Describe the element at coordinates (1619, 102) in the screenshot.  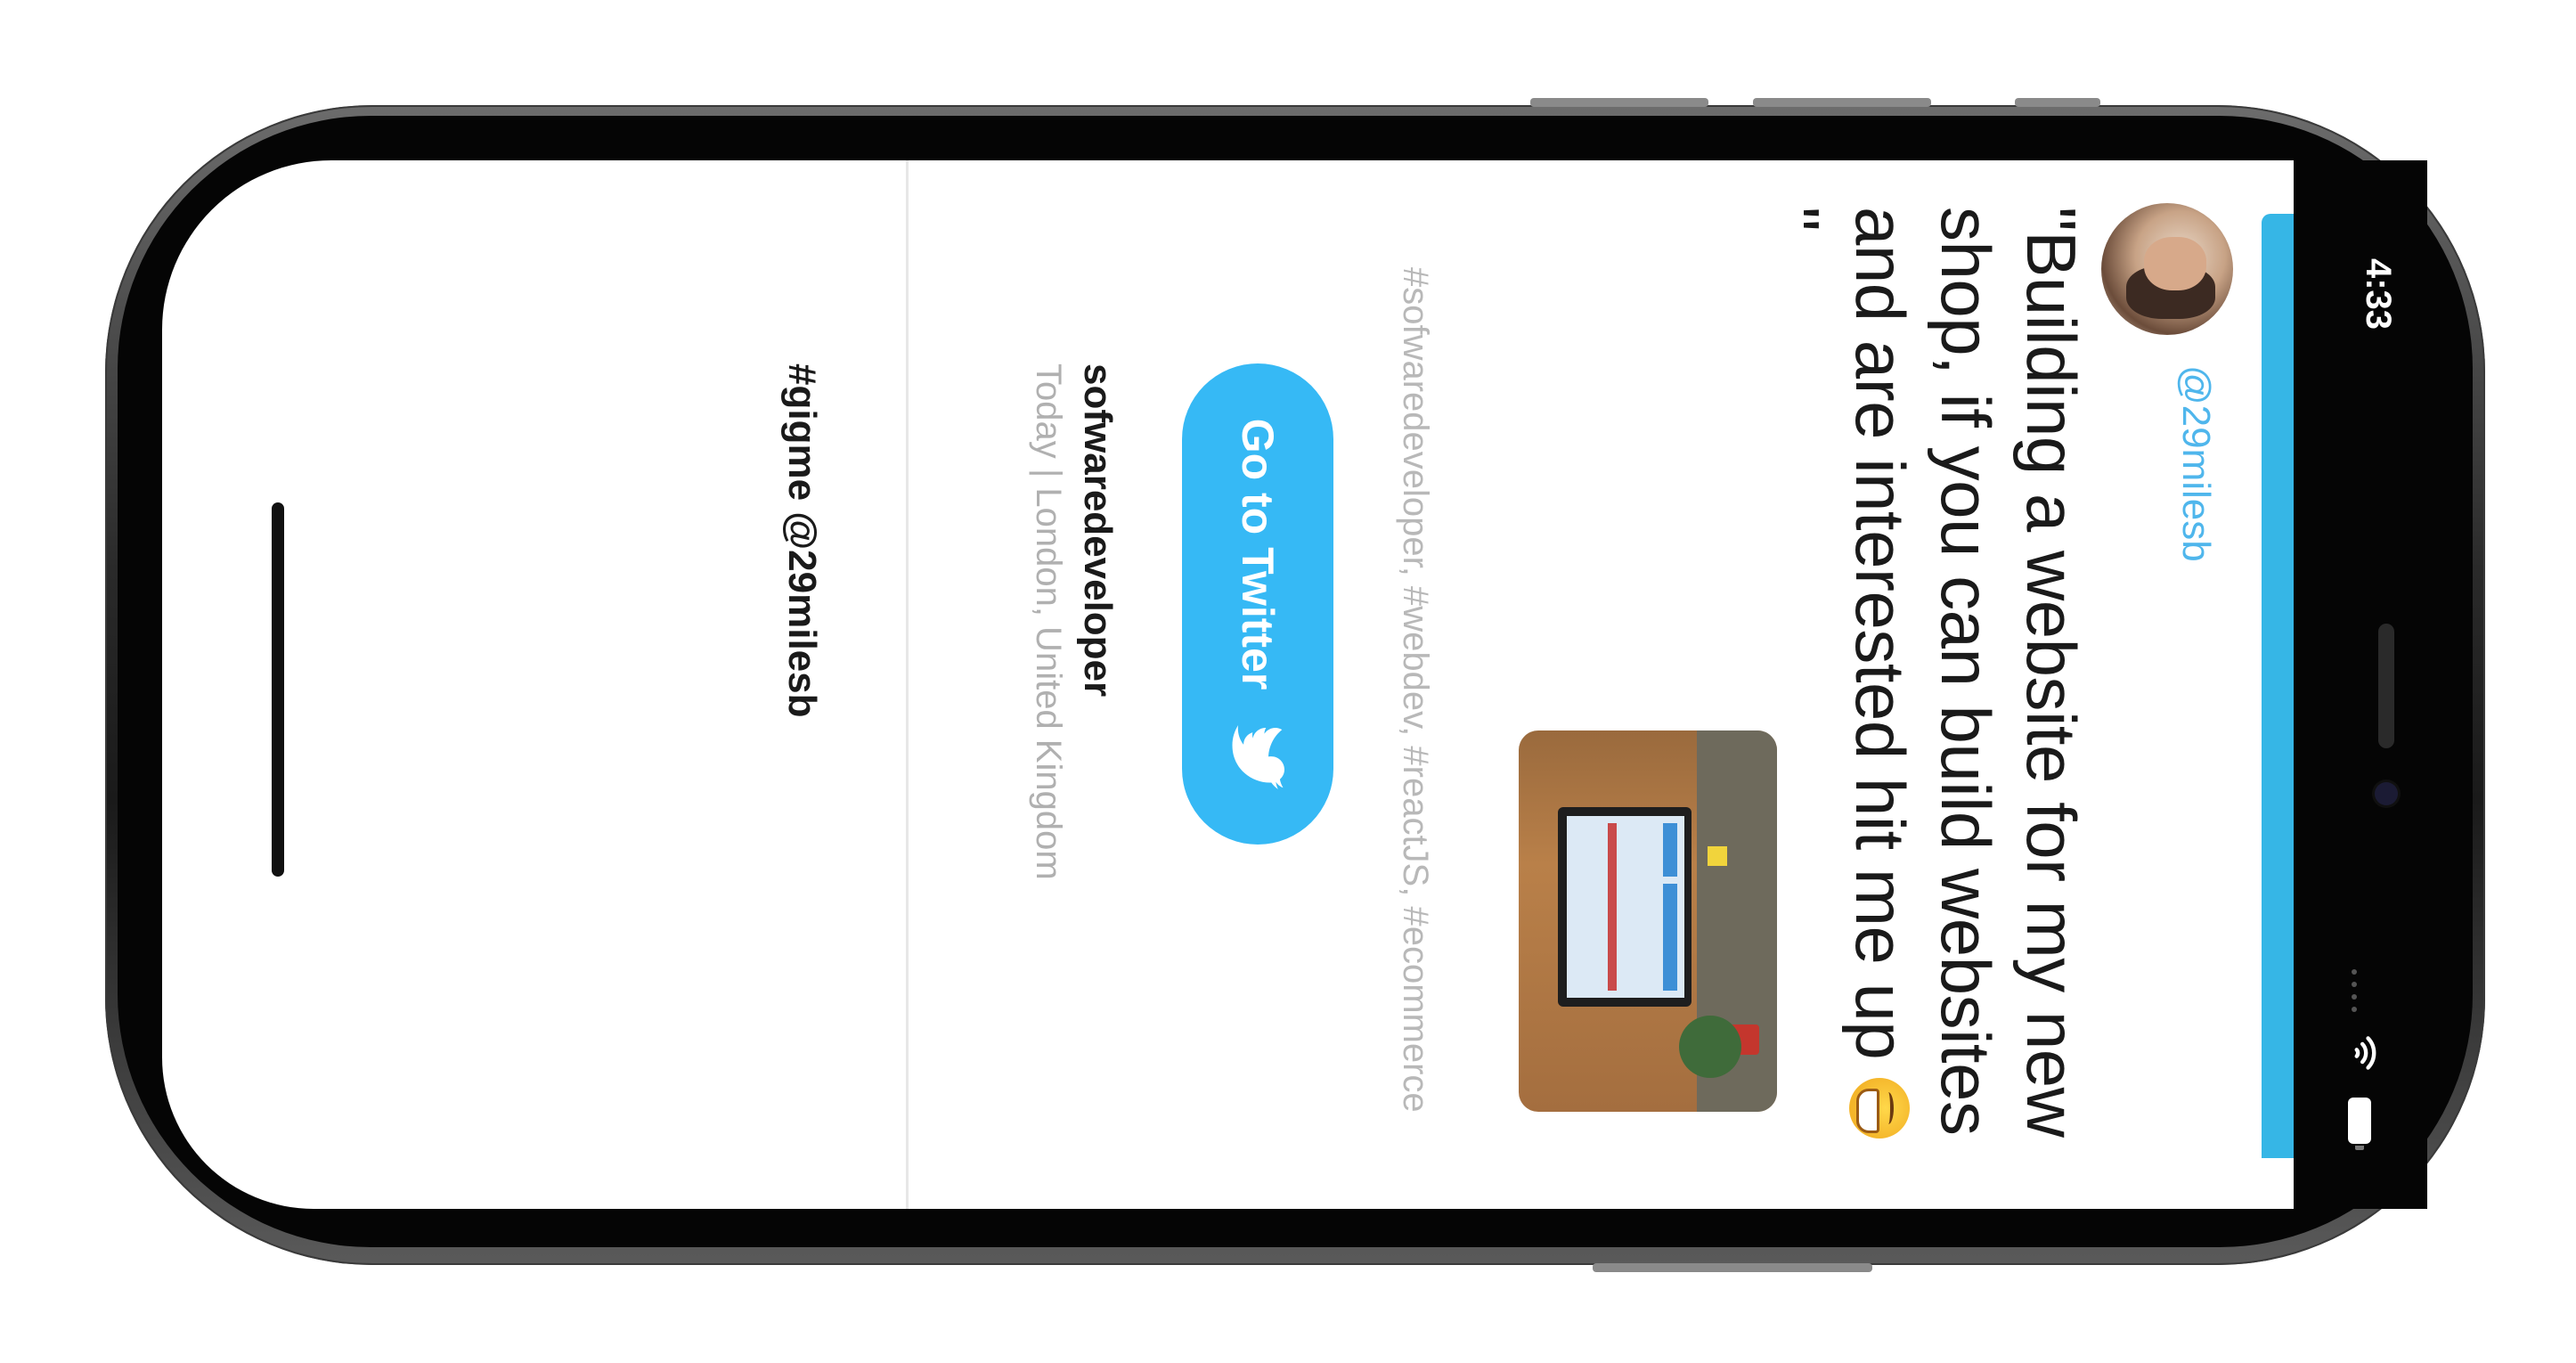
I see `volume-up-button` at that location.